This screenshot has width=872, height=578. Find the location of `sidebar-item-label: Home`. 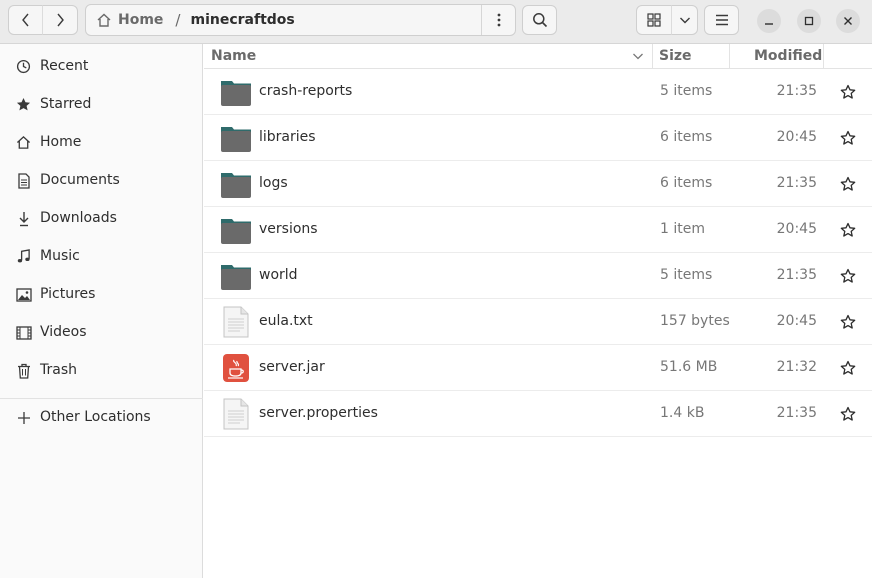

sidebar-item-label: Home is located at coordinates (61, 142).